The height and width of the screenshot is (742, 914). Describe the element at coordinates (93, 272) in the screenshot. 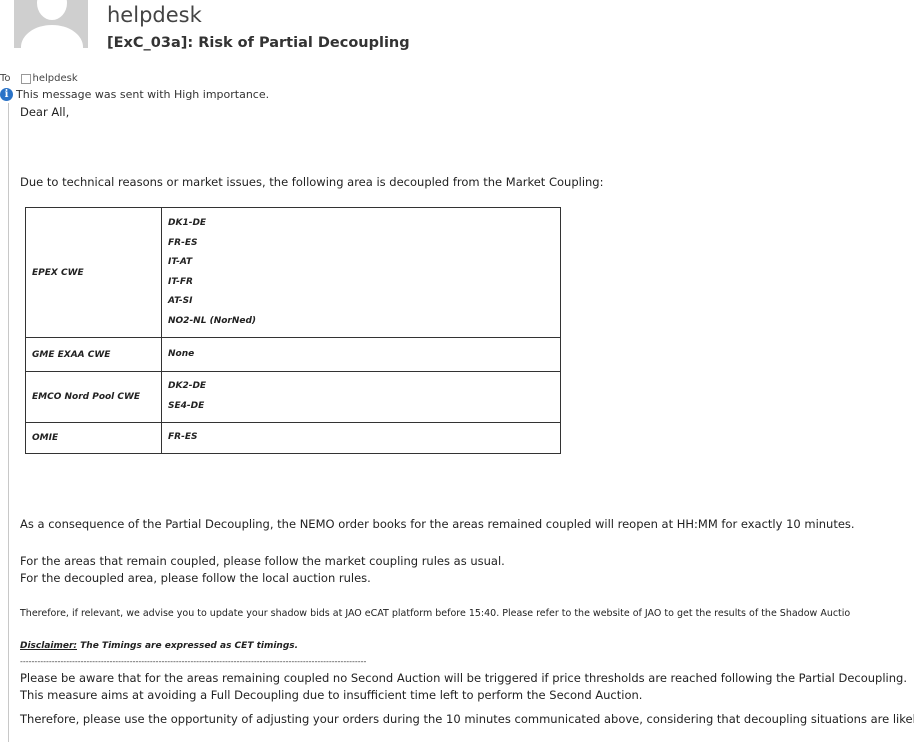

I see `market-cell: EPEX CWE` at that location.